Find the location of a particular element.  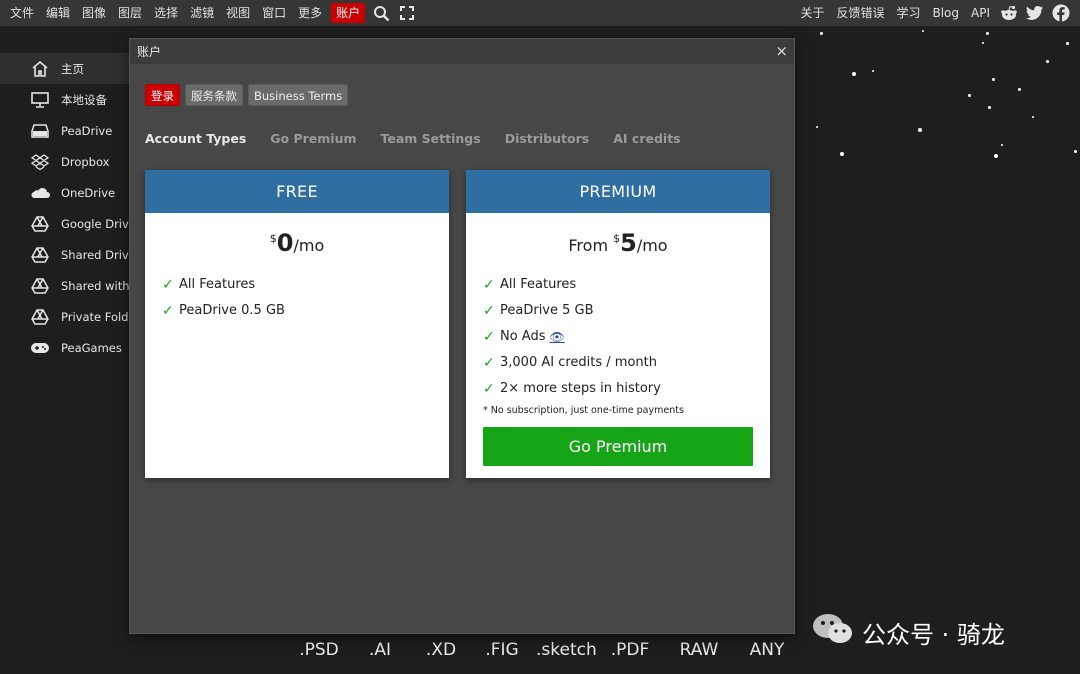

gamepad-icon is located at coordinates (40, 348).